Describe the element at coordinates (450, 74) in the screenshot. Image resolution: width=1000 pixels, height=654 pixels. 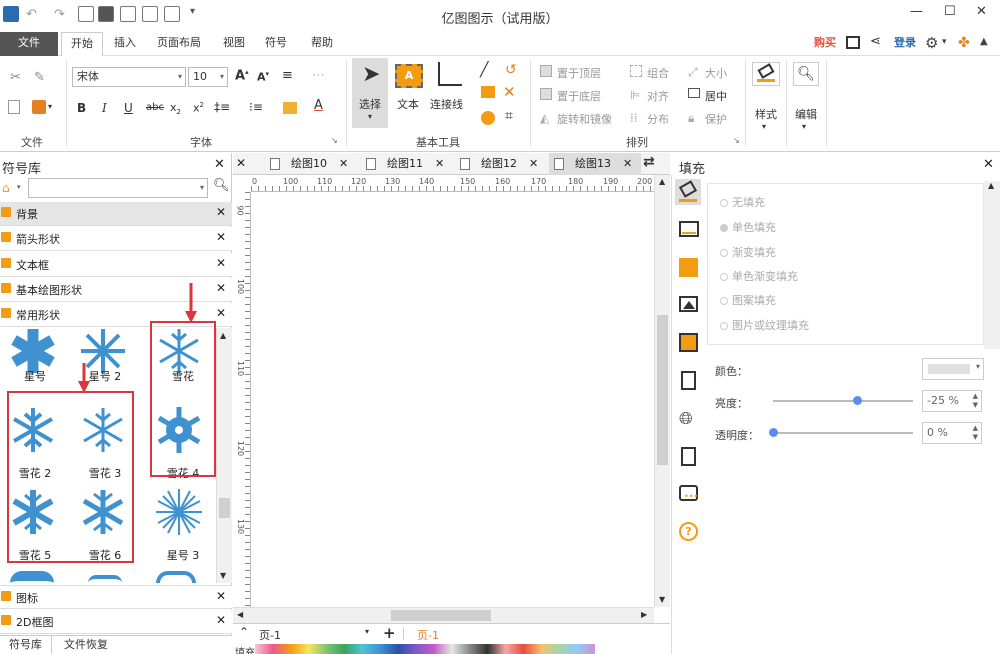
I see `connector-tool-icon` at that location.